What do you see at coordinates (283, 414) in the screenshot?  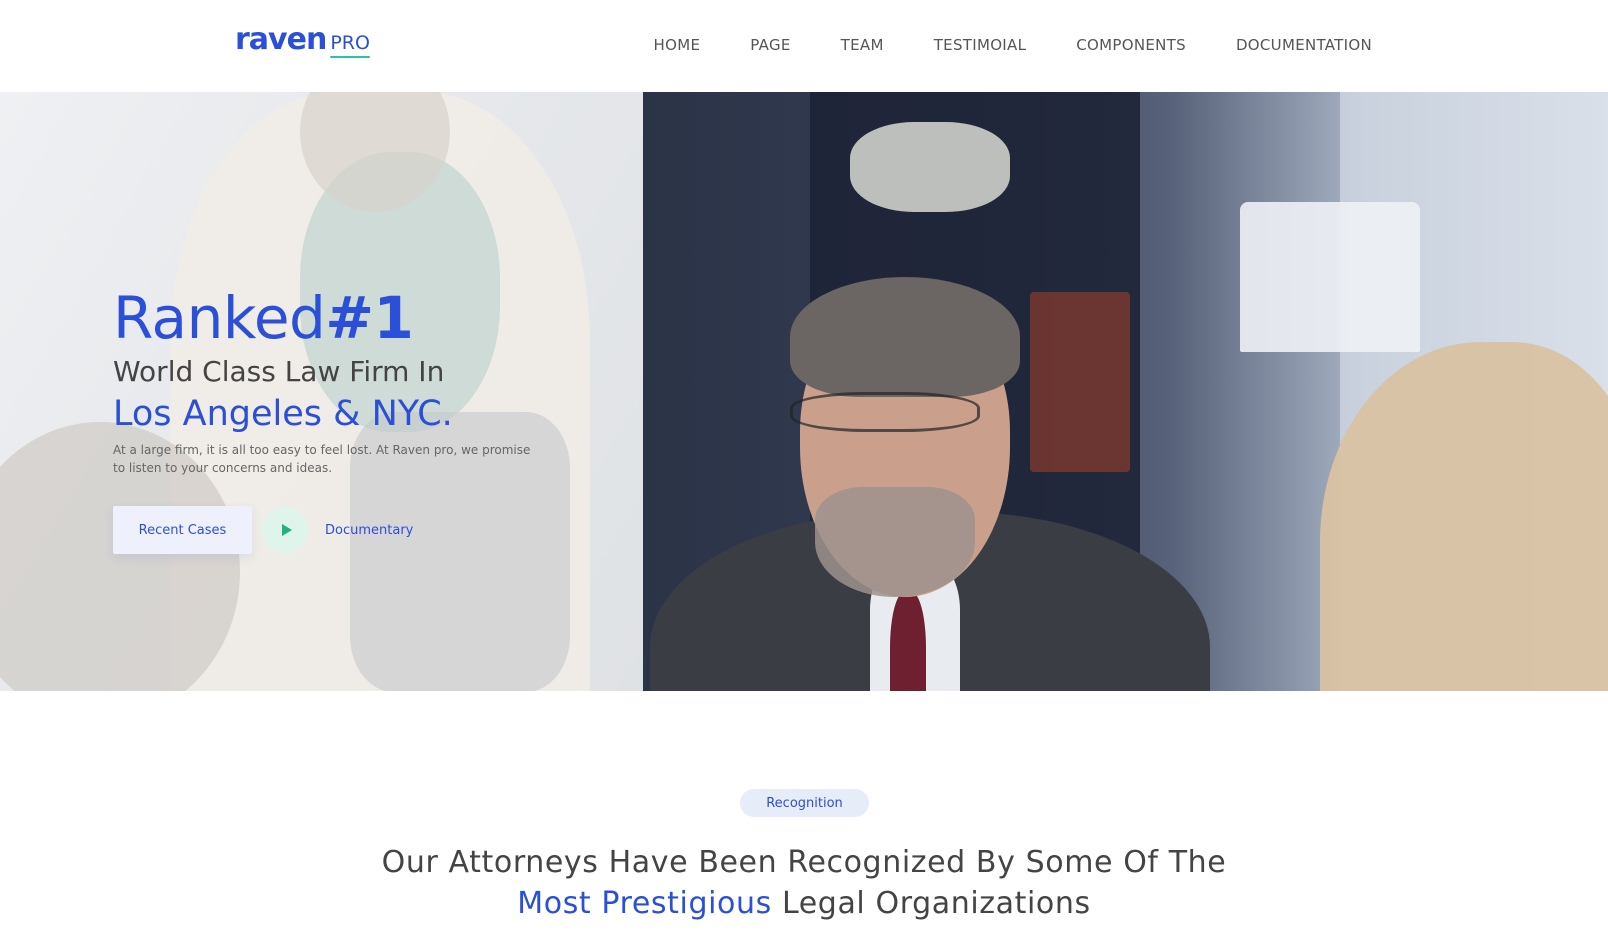 I see `hero-location: Los Angeles & NYC.` at bounding box center [283, 414].